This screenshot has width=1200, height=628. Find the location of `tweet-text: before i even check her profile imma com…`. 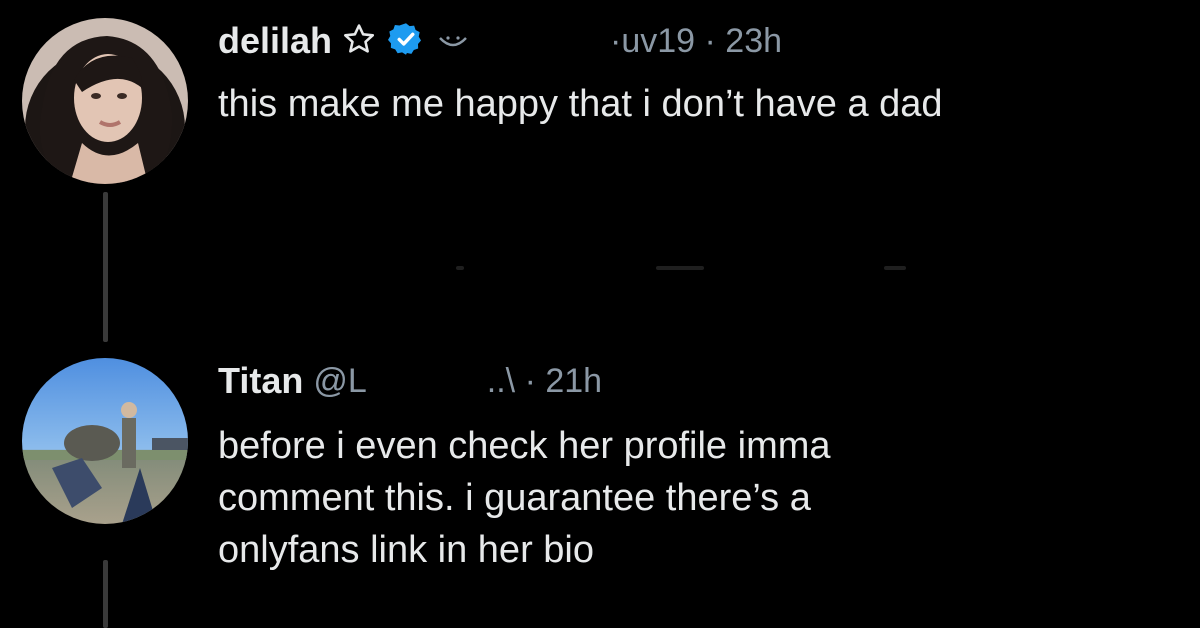

tweet-text: before i even check her profile imma com… is located at coordinates (524, 498).